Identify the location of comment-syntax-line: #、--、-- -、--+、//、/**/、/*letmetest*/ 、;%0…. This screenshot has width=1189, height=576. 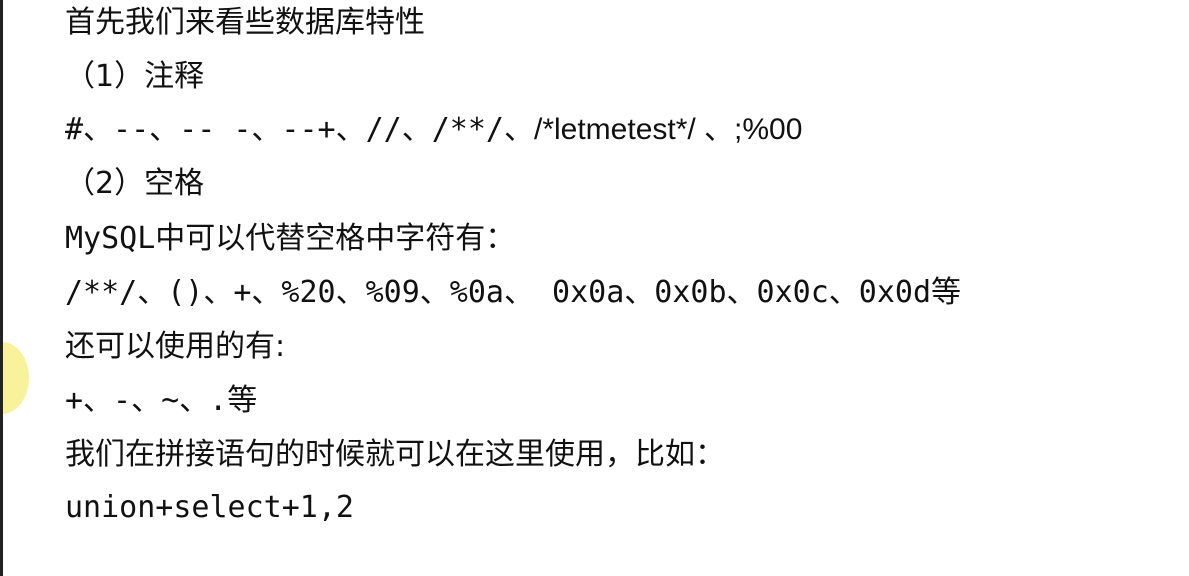
(433, 130).